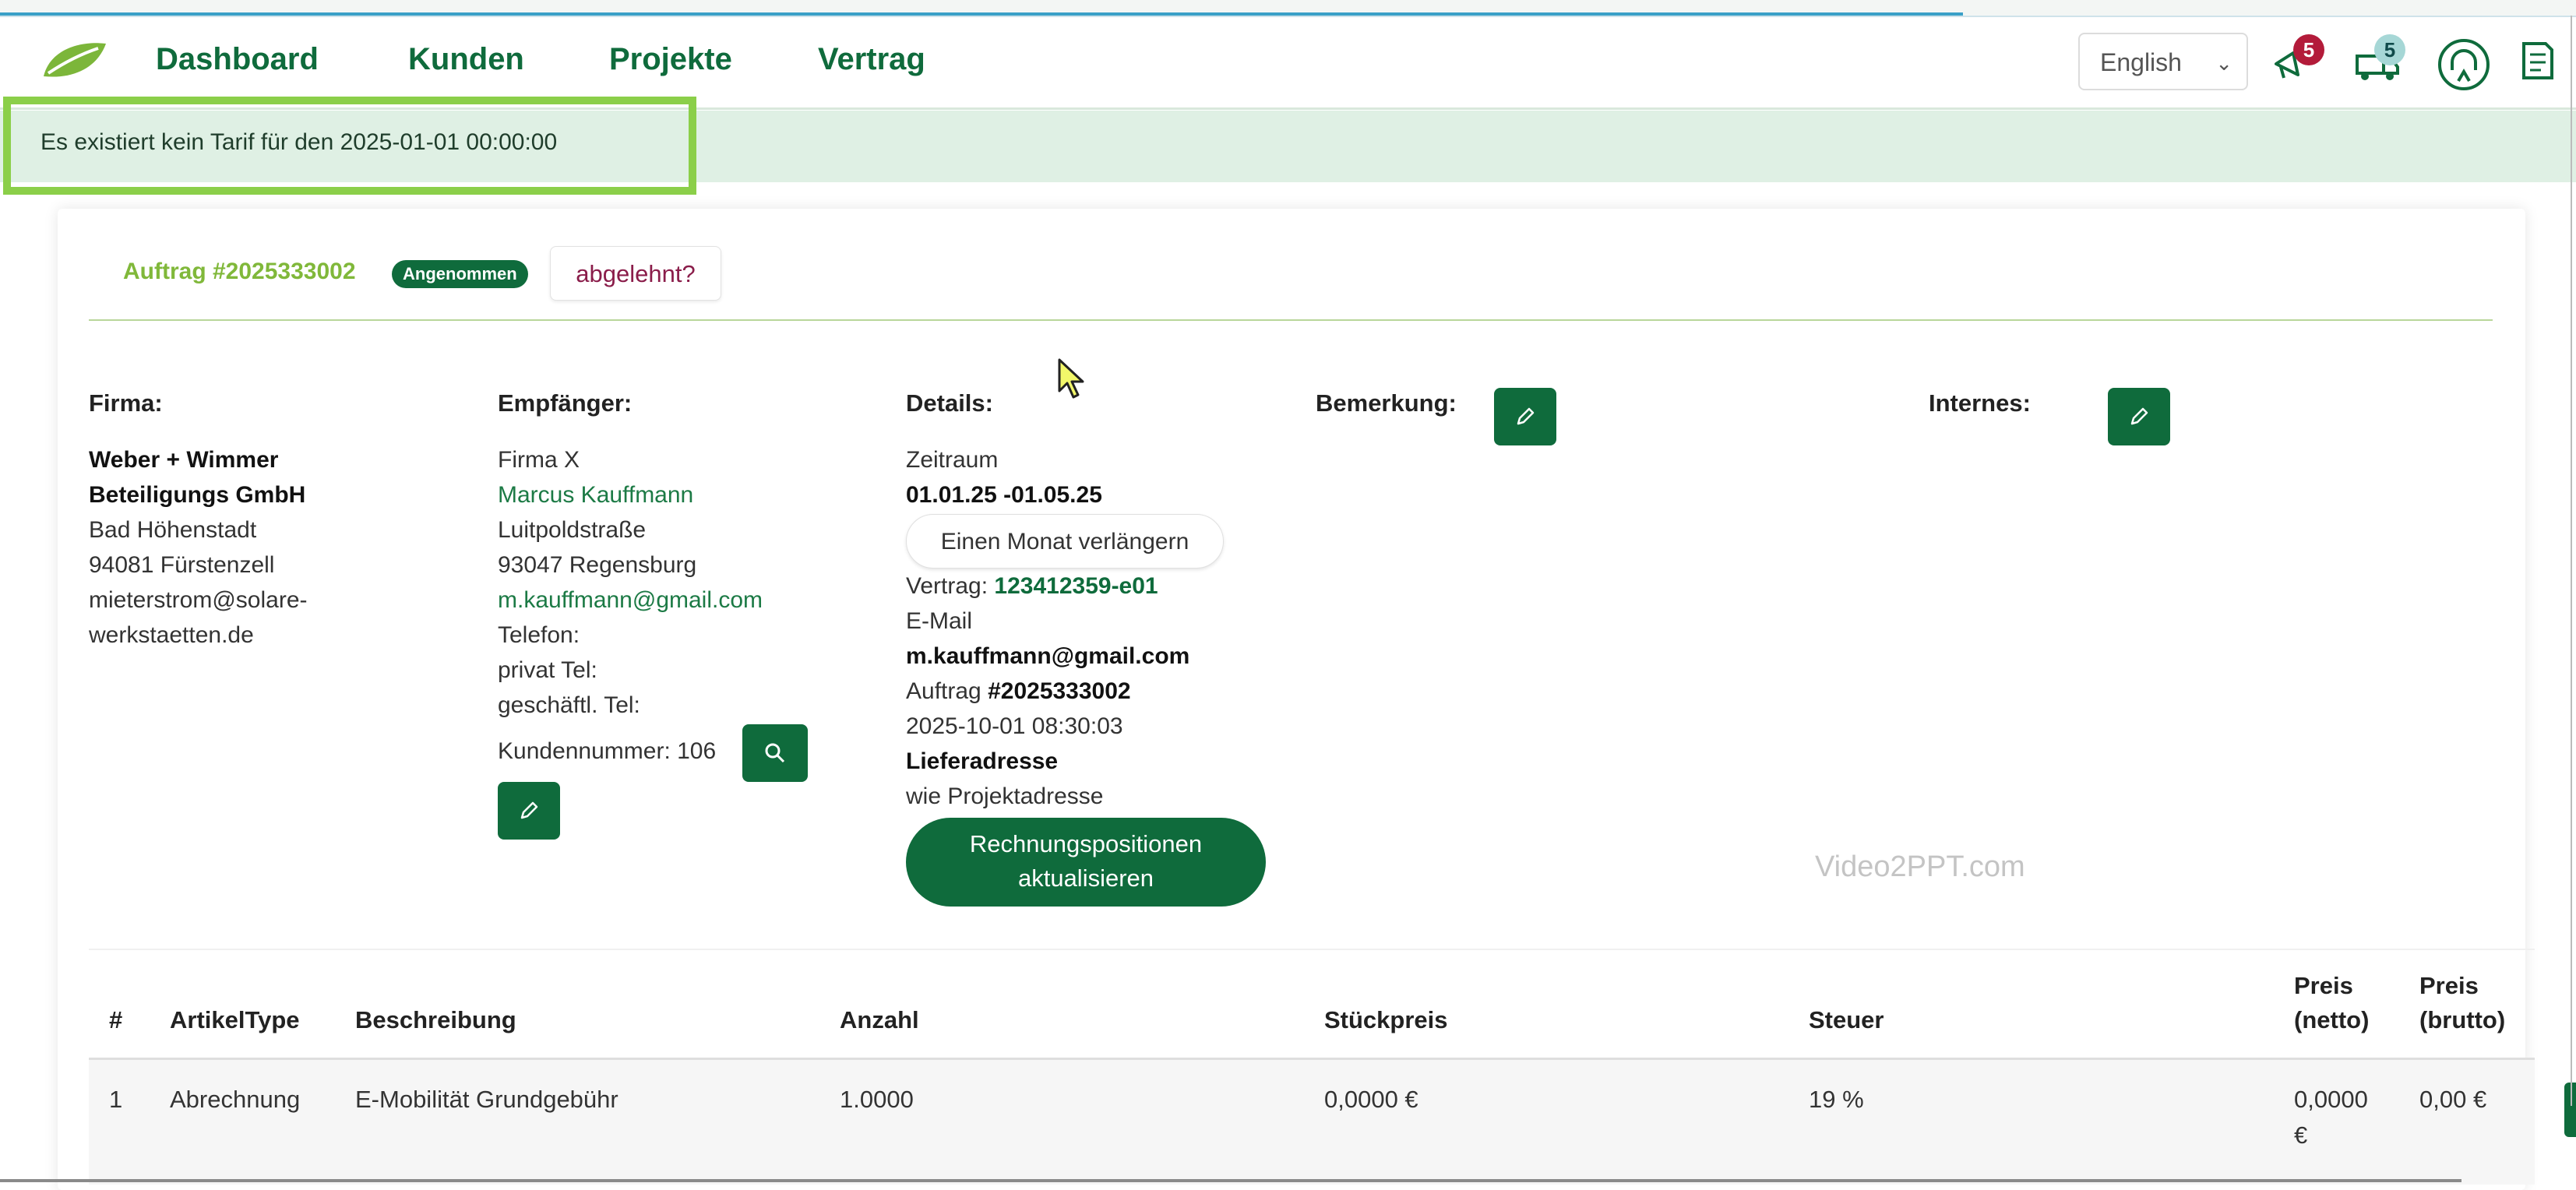  What do you see at coordinates (981, 14) in the screenshot?
I see `loading-line` at bounding box center [981, 14].